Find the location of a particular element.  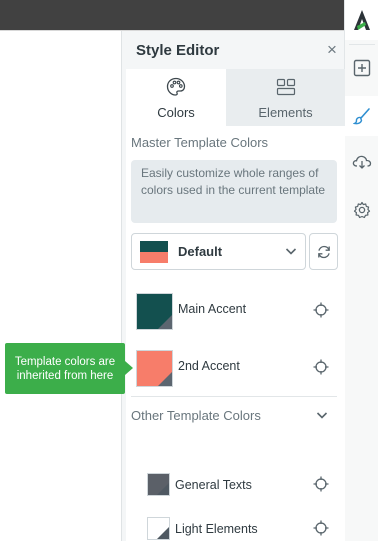

other-colors-title: Other Template Colors is located at coordinates (196, 415).